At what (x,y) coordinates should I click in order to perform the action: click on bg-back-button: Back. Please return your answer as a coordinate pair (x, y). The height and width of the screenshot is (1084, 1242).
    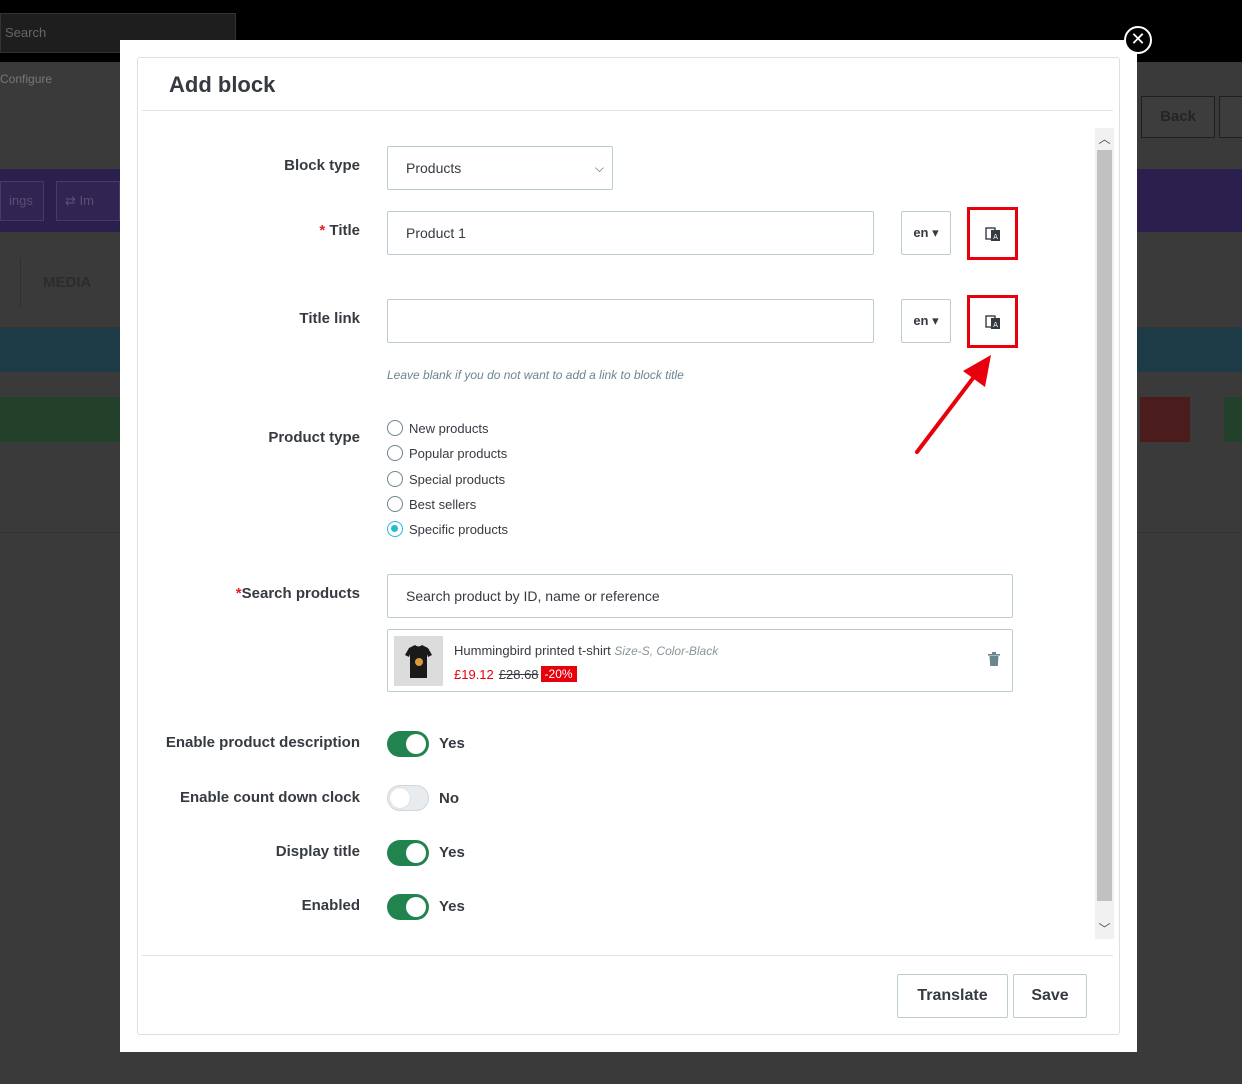
    Looking at the image, I should click on (1178, 117).